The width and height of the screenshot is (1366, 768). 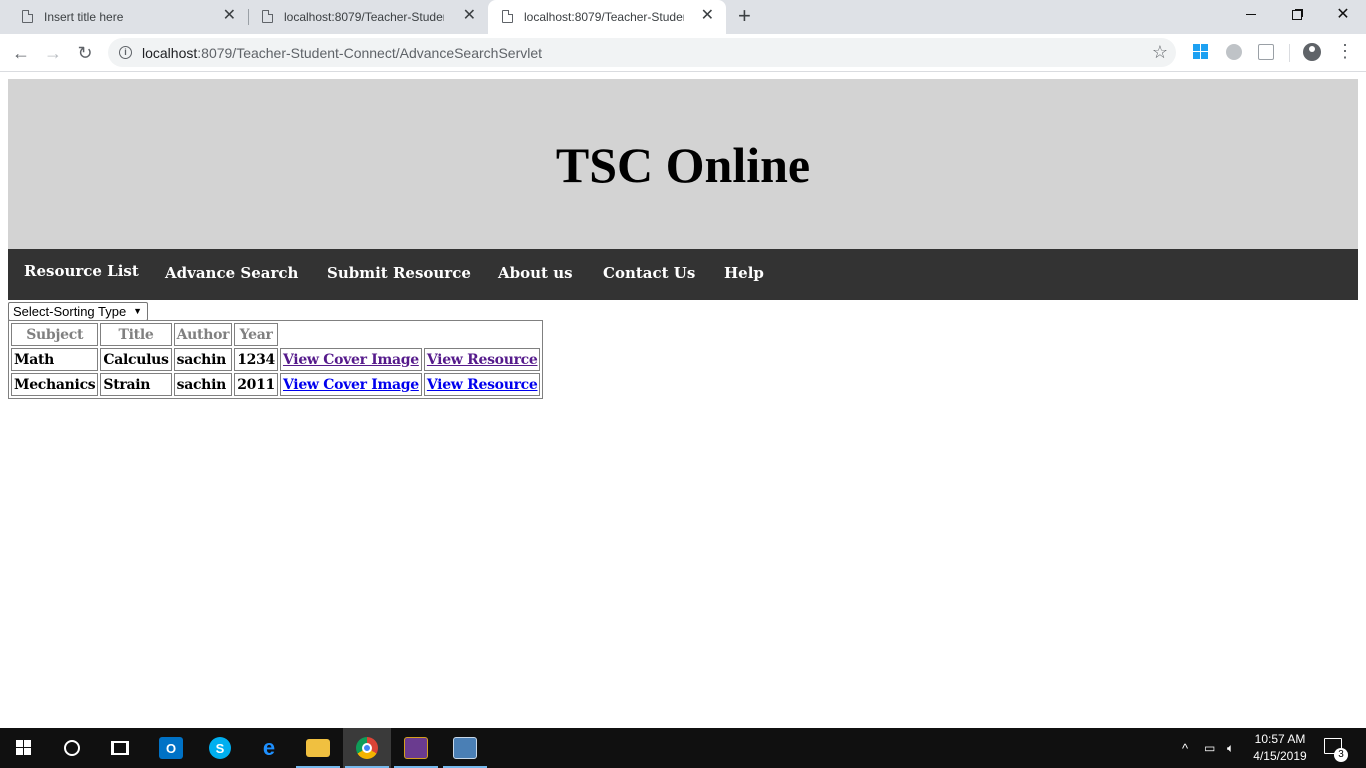 What do you see at coordinates (136, 359) in the screenshot?
I see `cell-title: Calculus` at bounding box center [136, 359].